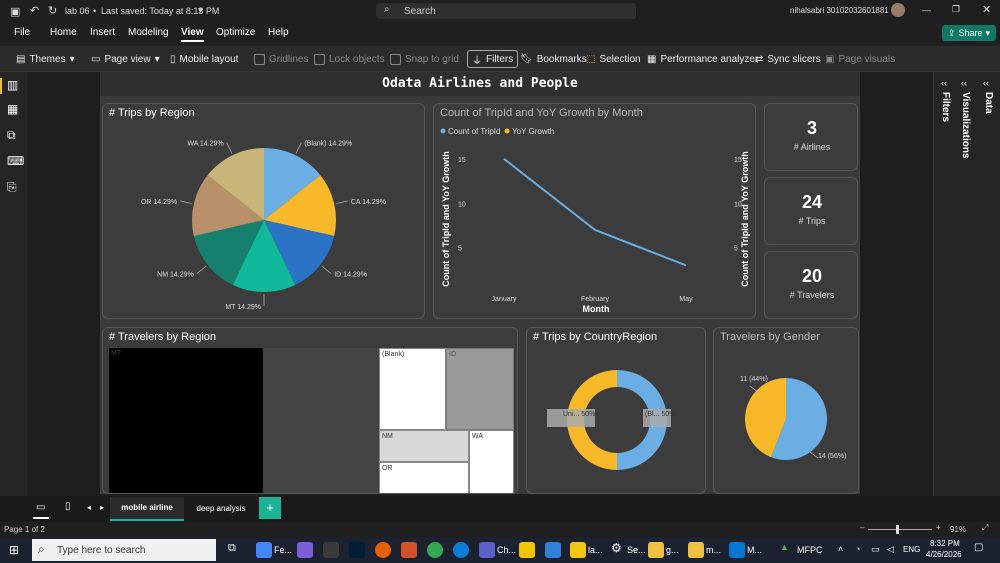 The height and width of the screenshot is (563, 1000). I want to click on network-icon: ◔, so click(857, 549).